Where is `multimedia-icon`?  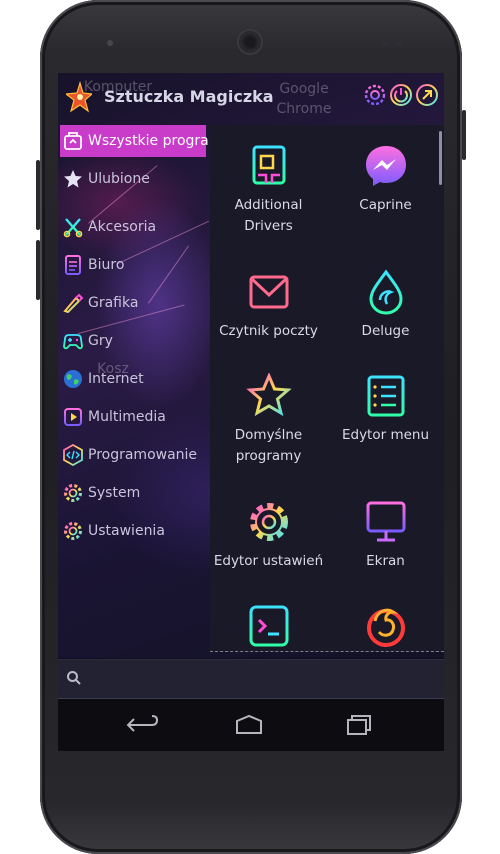
multimedia-icon is located at coordinates (73, 417).